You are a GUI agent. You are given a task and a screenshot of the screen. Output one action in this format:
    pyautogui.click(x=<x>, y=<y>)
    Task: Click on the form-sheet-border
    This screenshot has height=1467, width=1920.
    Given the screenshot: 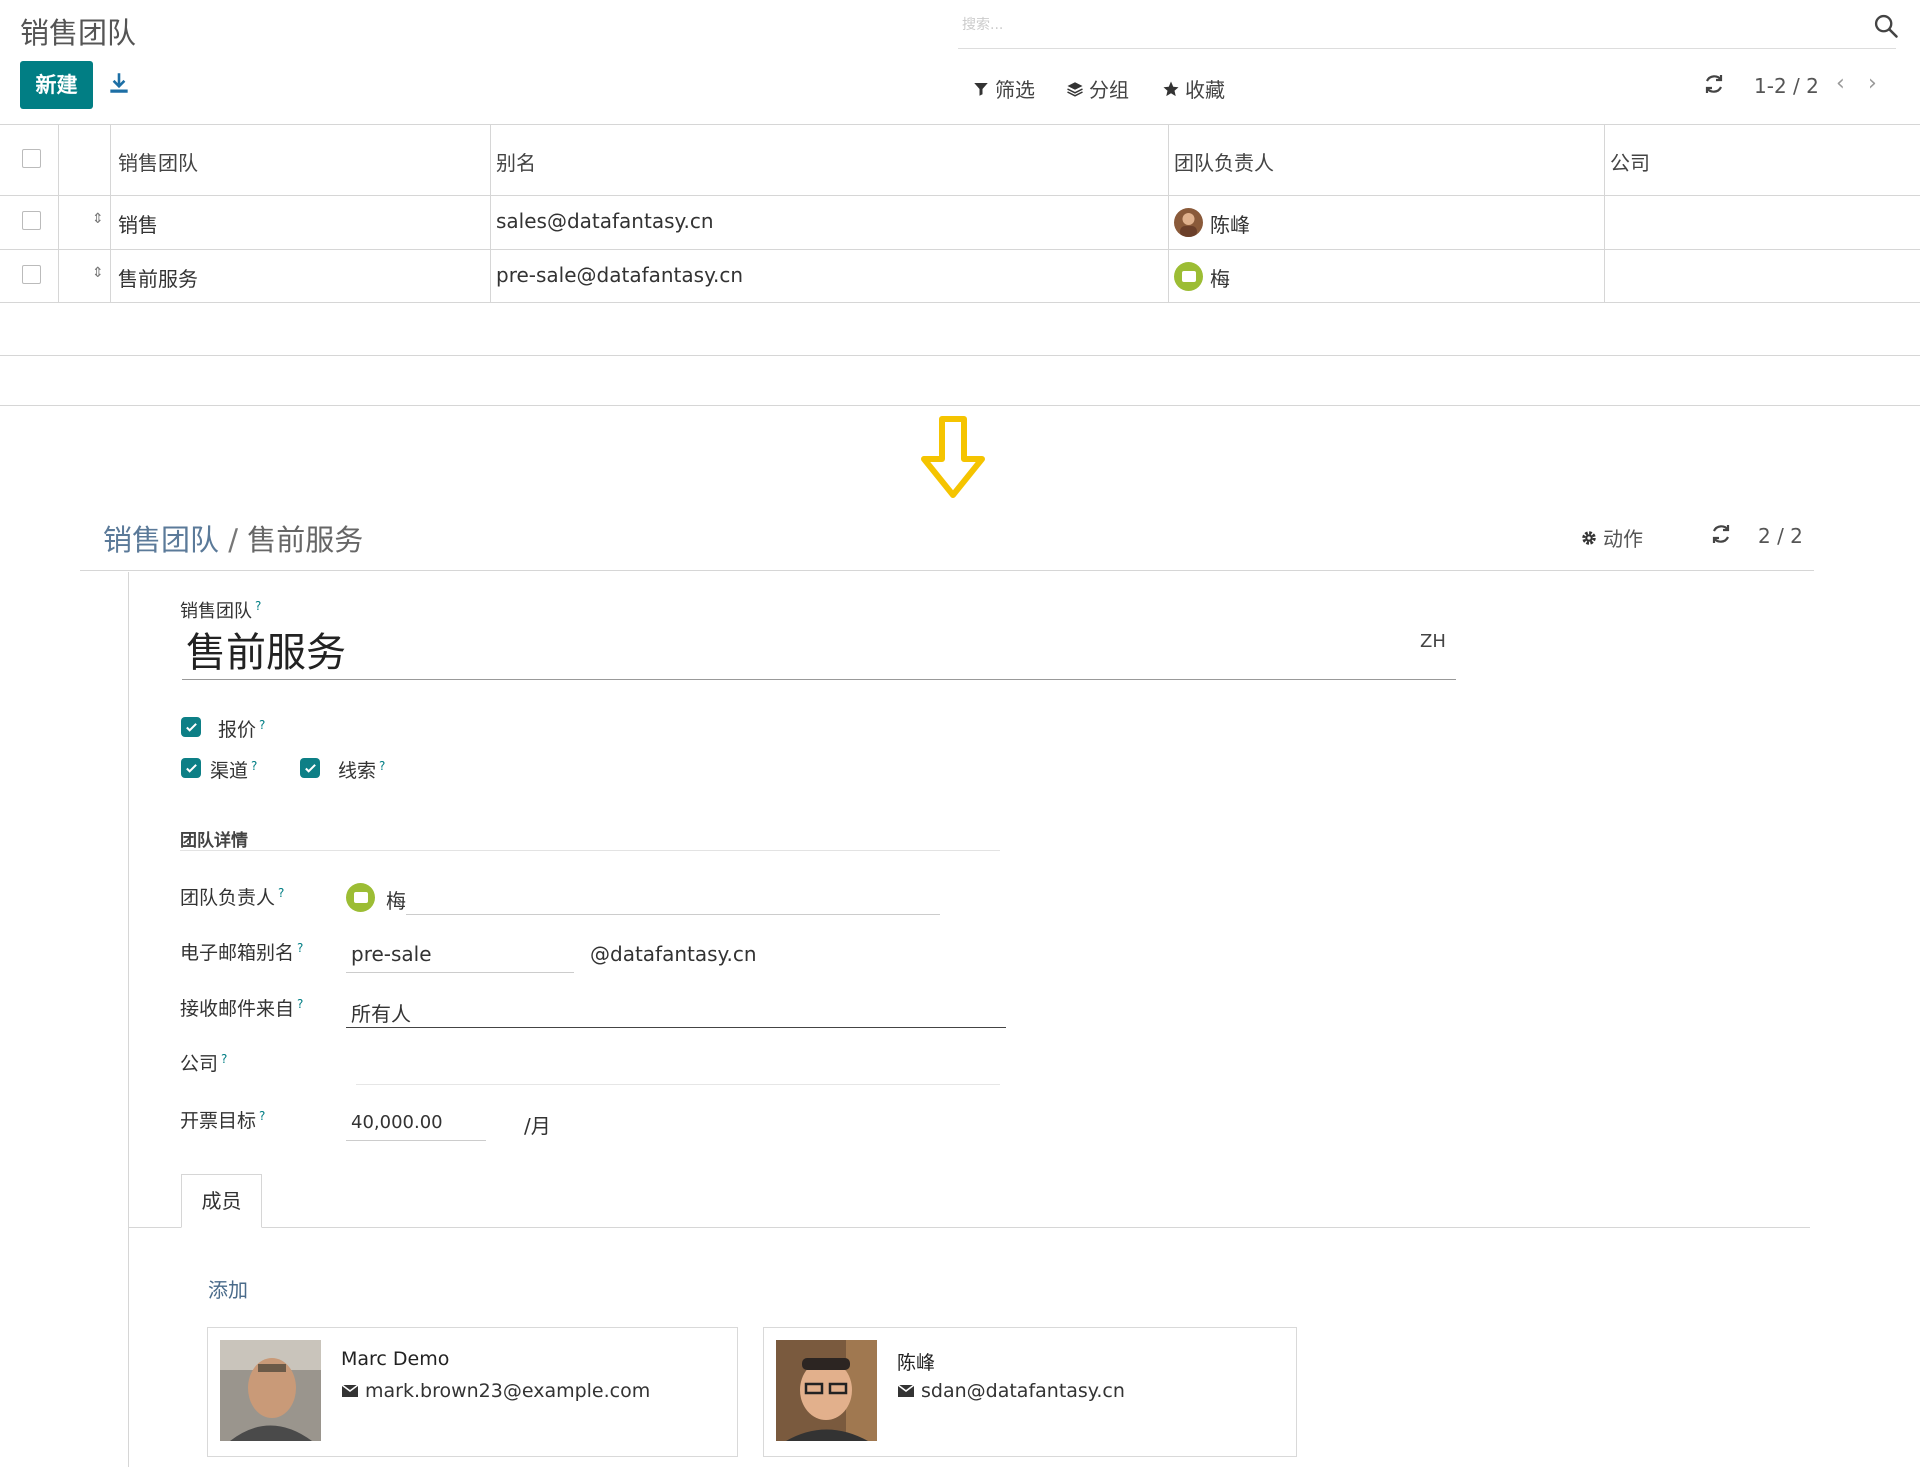 What is the action you would take?
    pyautogui.click(x=128, y=1019)
    